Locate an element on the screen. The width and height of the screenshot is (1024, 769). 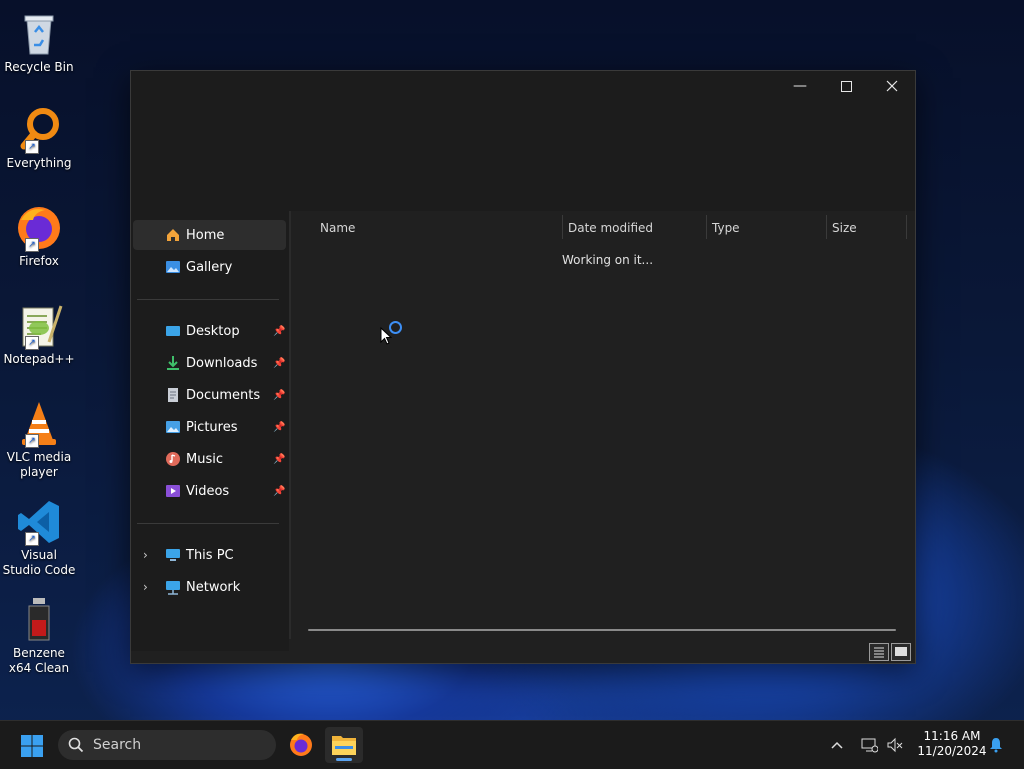
downloads-icon is located at coordinates (173, 363).